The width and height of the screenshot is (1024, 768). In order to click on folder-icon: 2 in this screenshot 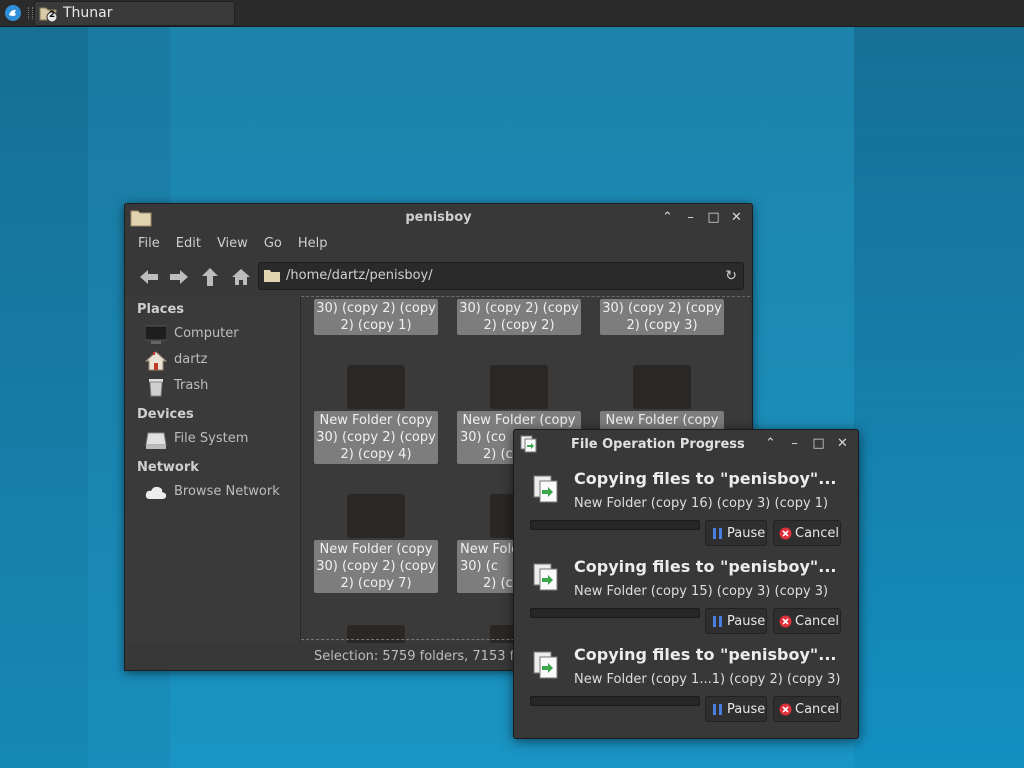, I will do `click(49, 14)`.